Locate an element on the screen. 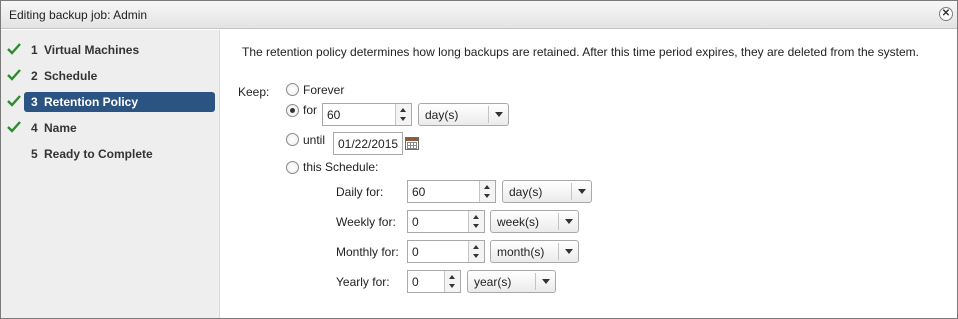 The image size is (958, 319). step-number: 1 is located at coordinates (34, 50).